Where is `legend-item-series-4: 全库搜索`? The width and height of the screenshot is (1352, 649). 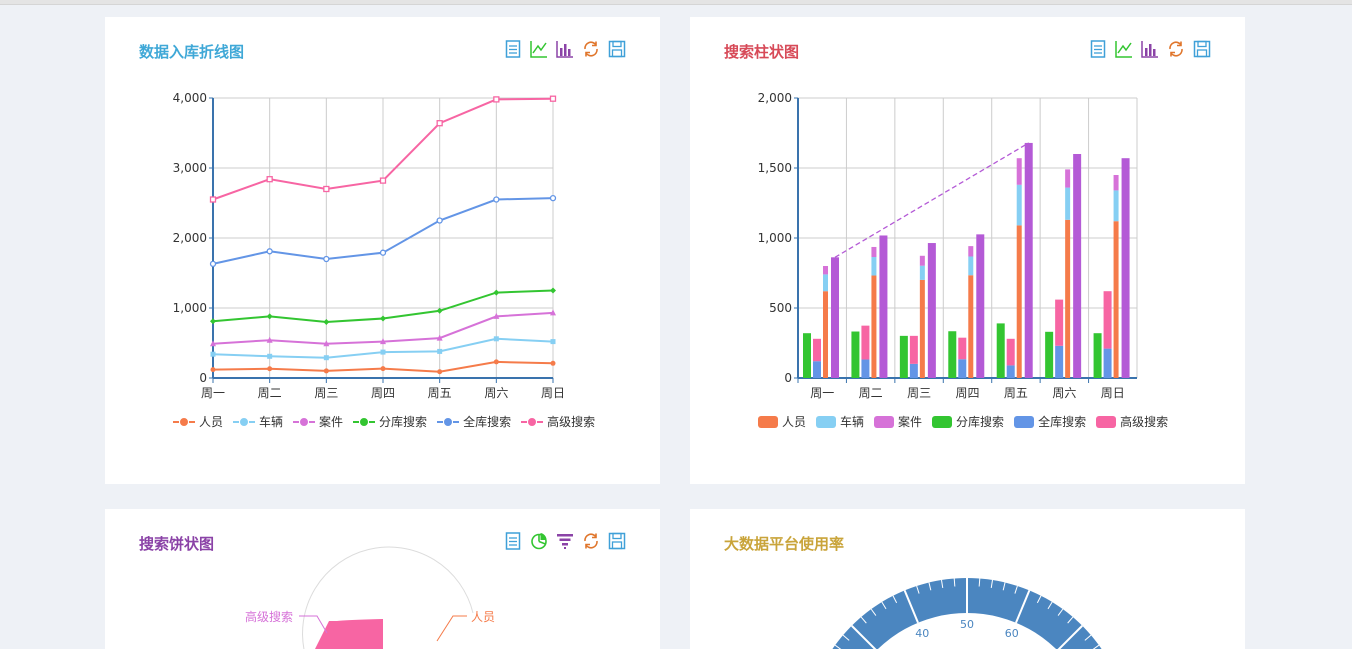 legend-item-series-4: 全库搜索 is located at coordinates (474, 421).